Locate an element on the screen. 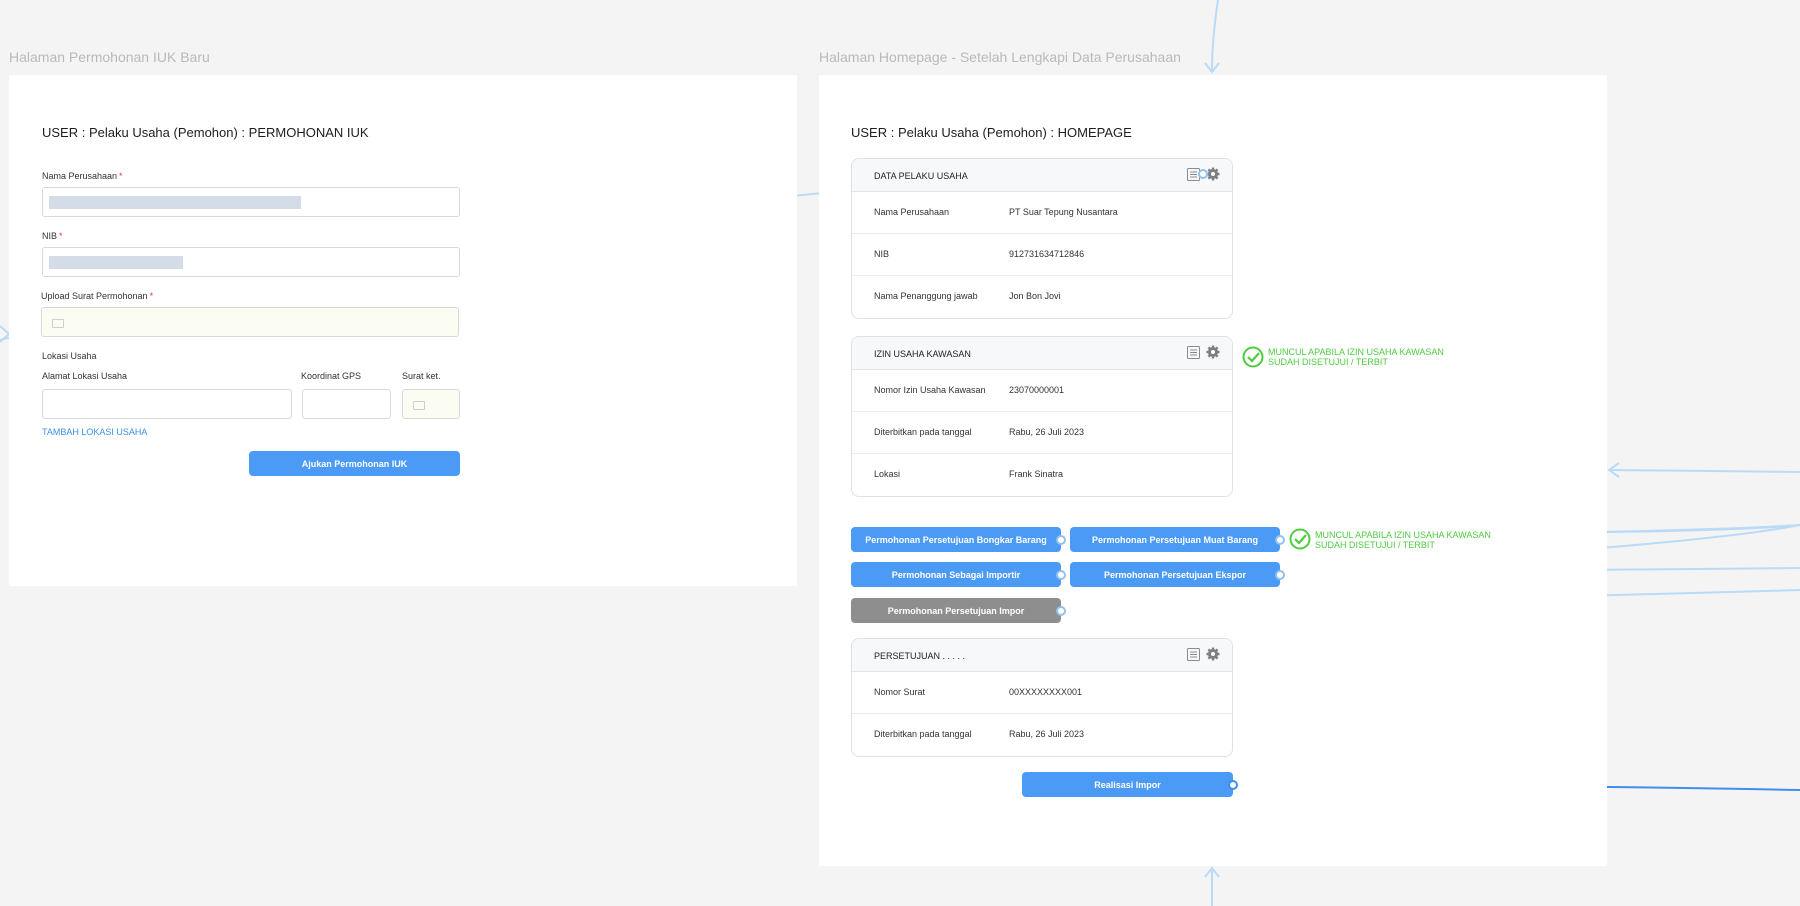  loading-request-button: Permohonan Persetujuan Muat Barang is located at coordinates (1175, 539).